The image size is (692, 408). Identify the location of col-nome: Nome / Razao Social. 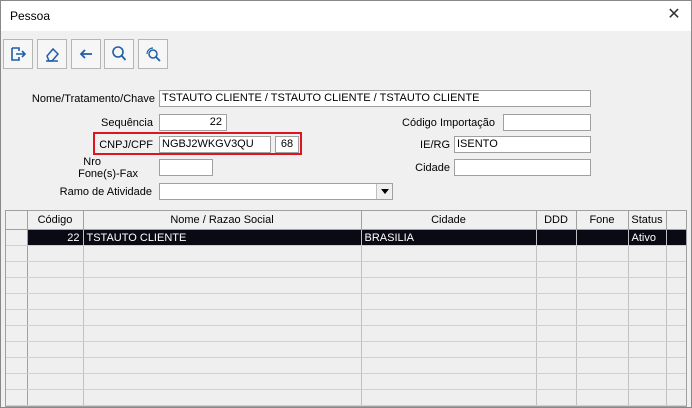
(222, 220).